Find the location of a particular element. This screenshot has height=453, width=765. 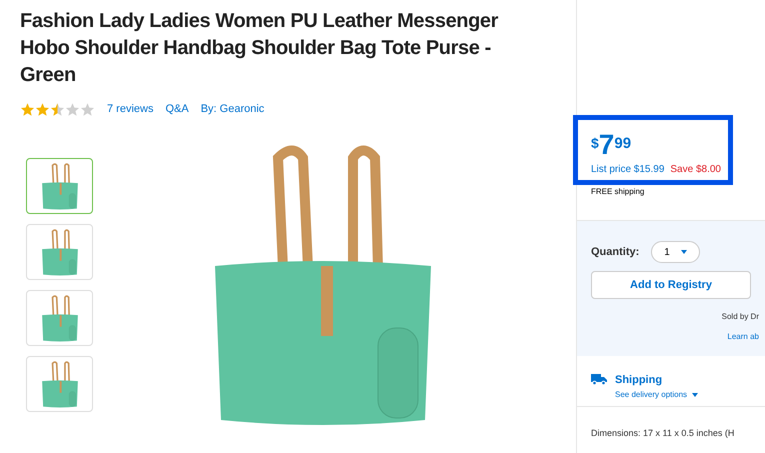

qa-link: Q&A is located at coordinates (177, 109).